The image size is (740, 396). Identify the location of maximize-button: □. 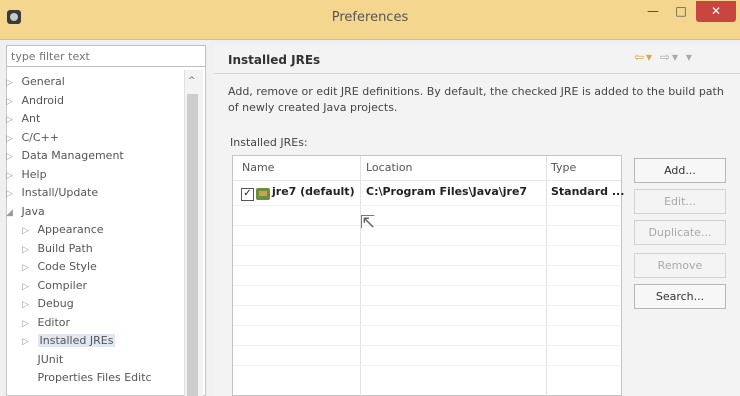
(681, 11).